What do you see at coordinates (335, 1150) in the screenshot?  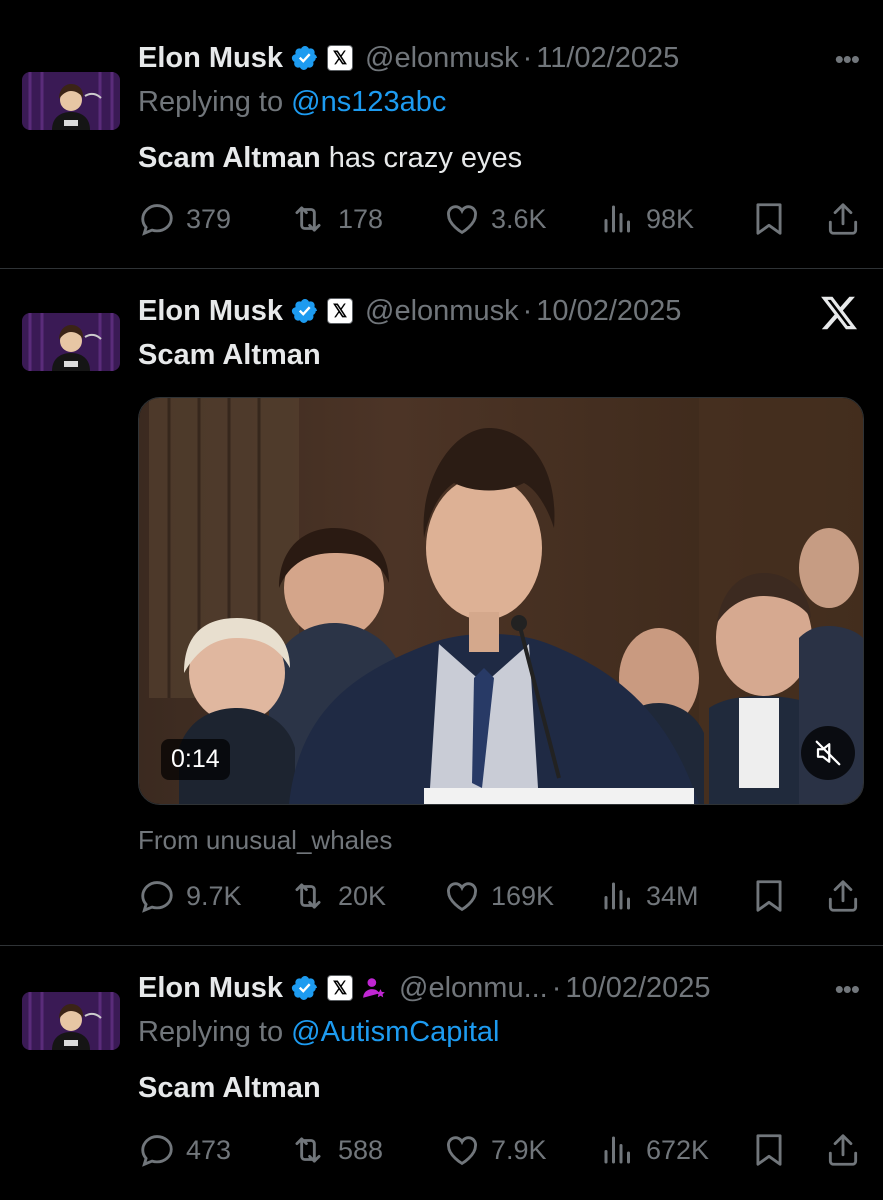 I see `repost-button: 588` at bounding box center [335, 1150].